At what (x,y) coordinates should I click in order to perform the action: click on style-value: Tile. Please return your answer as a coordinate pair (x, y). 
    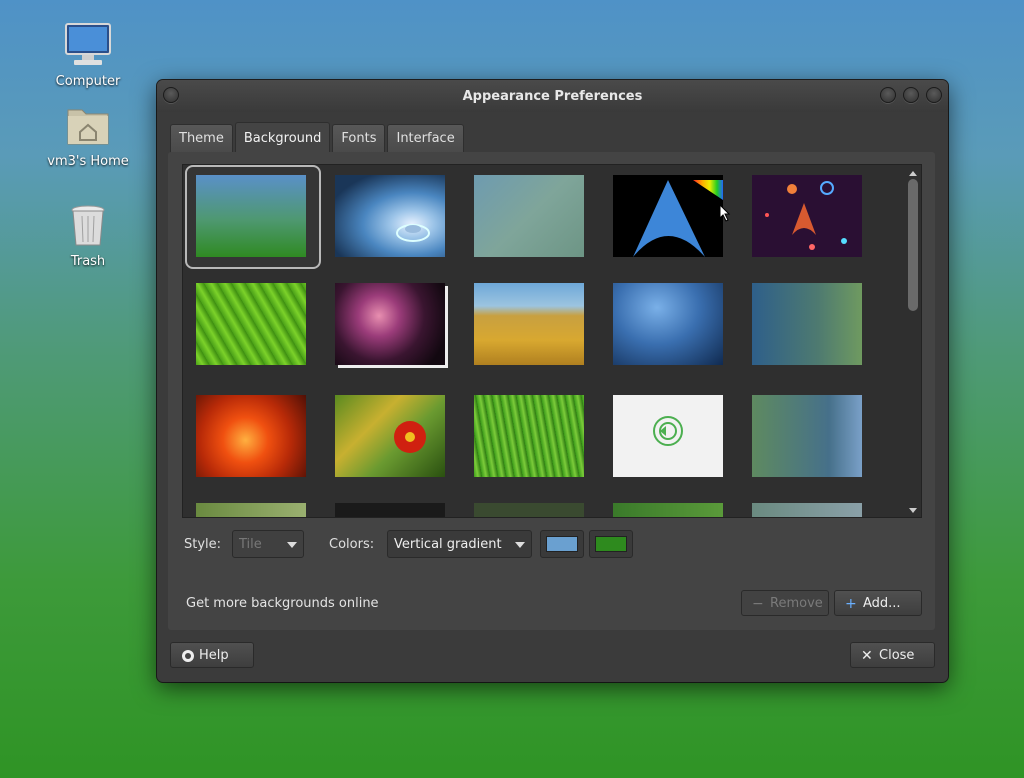
    Looking at the image, I should click on (250, 544).